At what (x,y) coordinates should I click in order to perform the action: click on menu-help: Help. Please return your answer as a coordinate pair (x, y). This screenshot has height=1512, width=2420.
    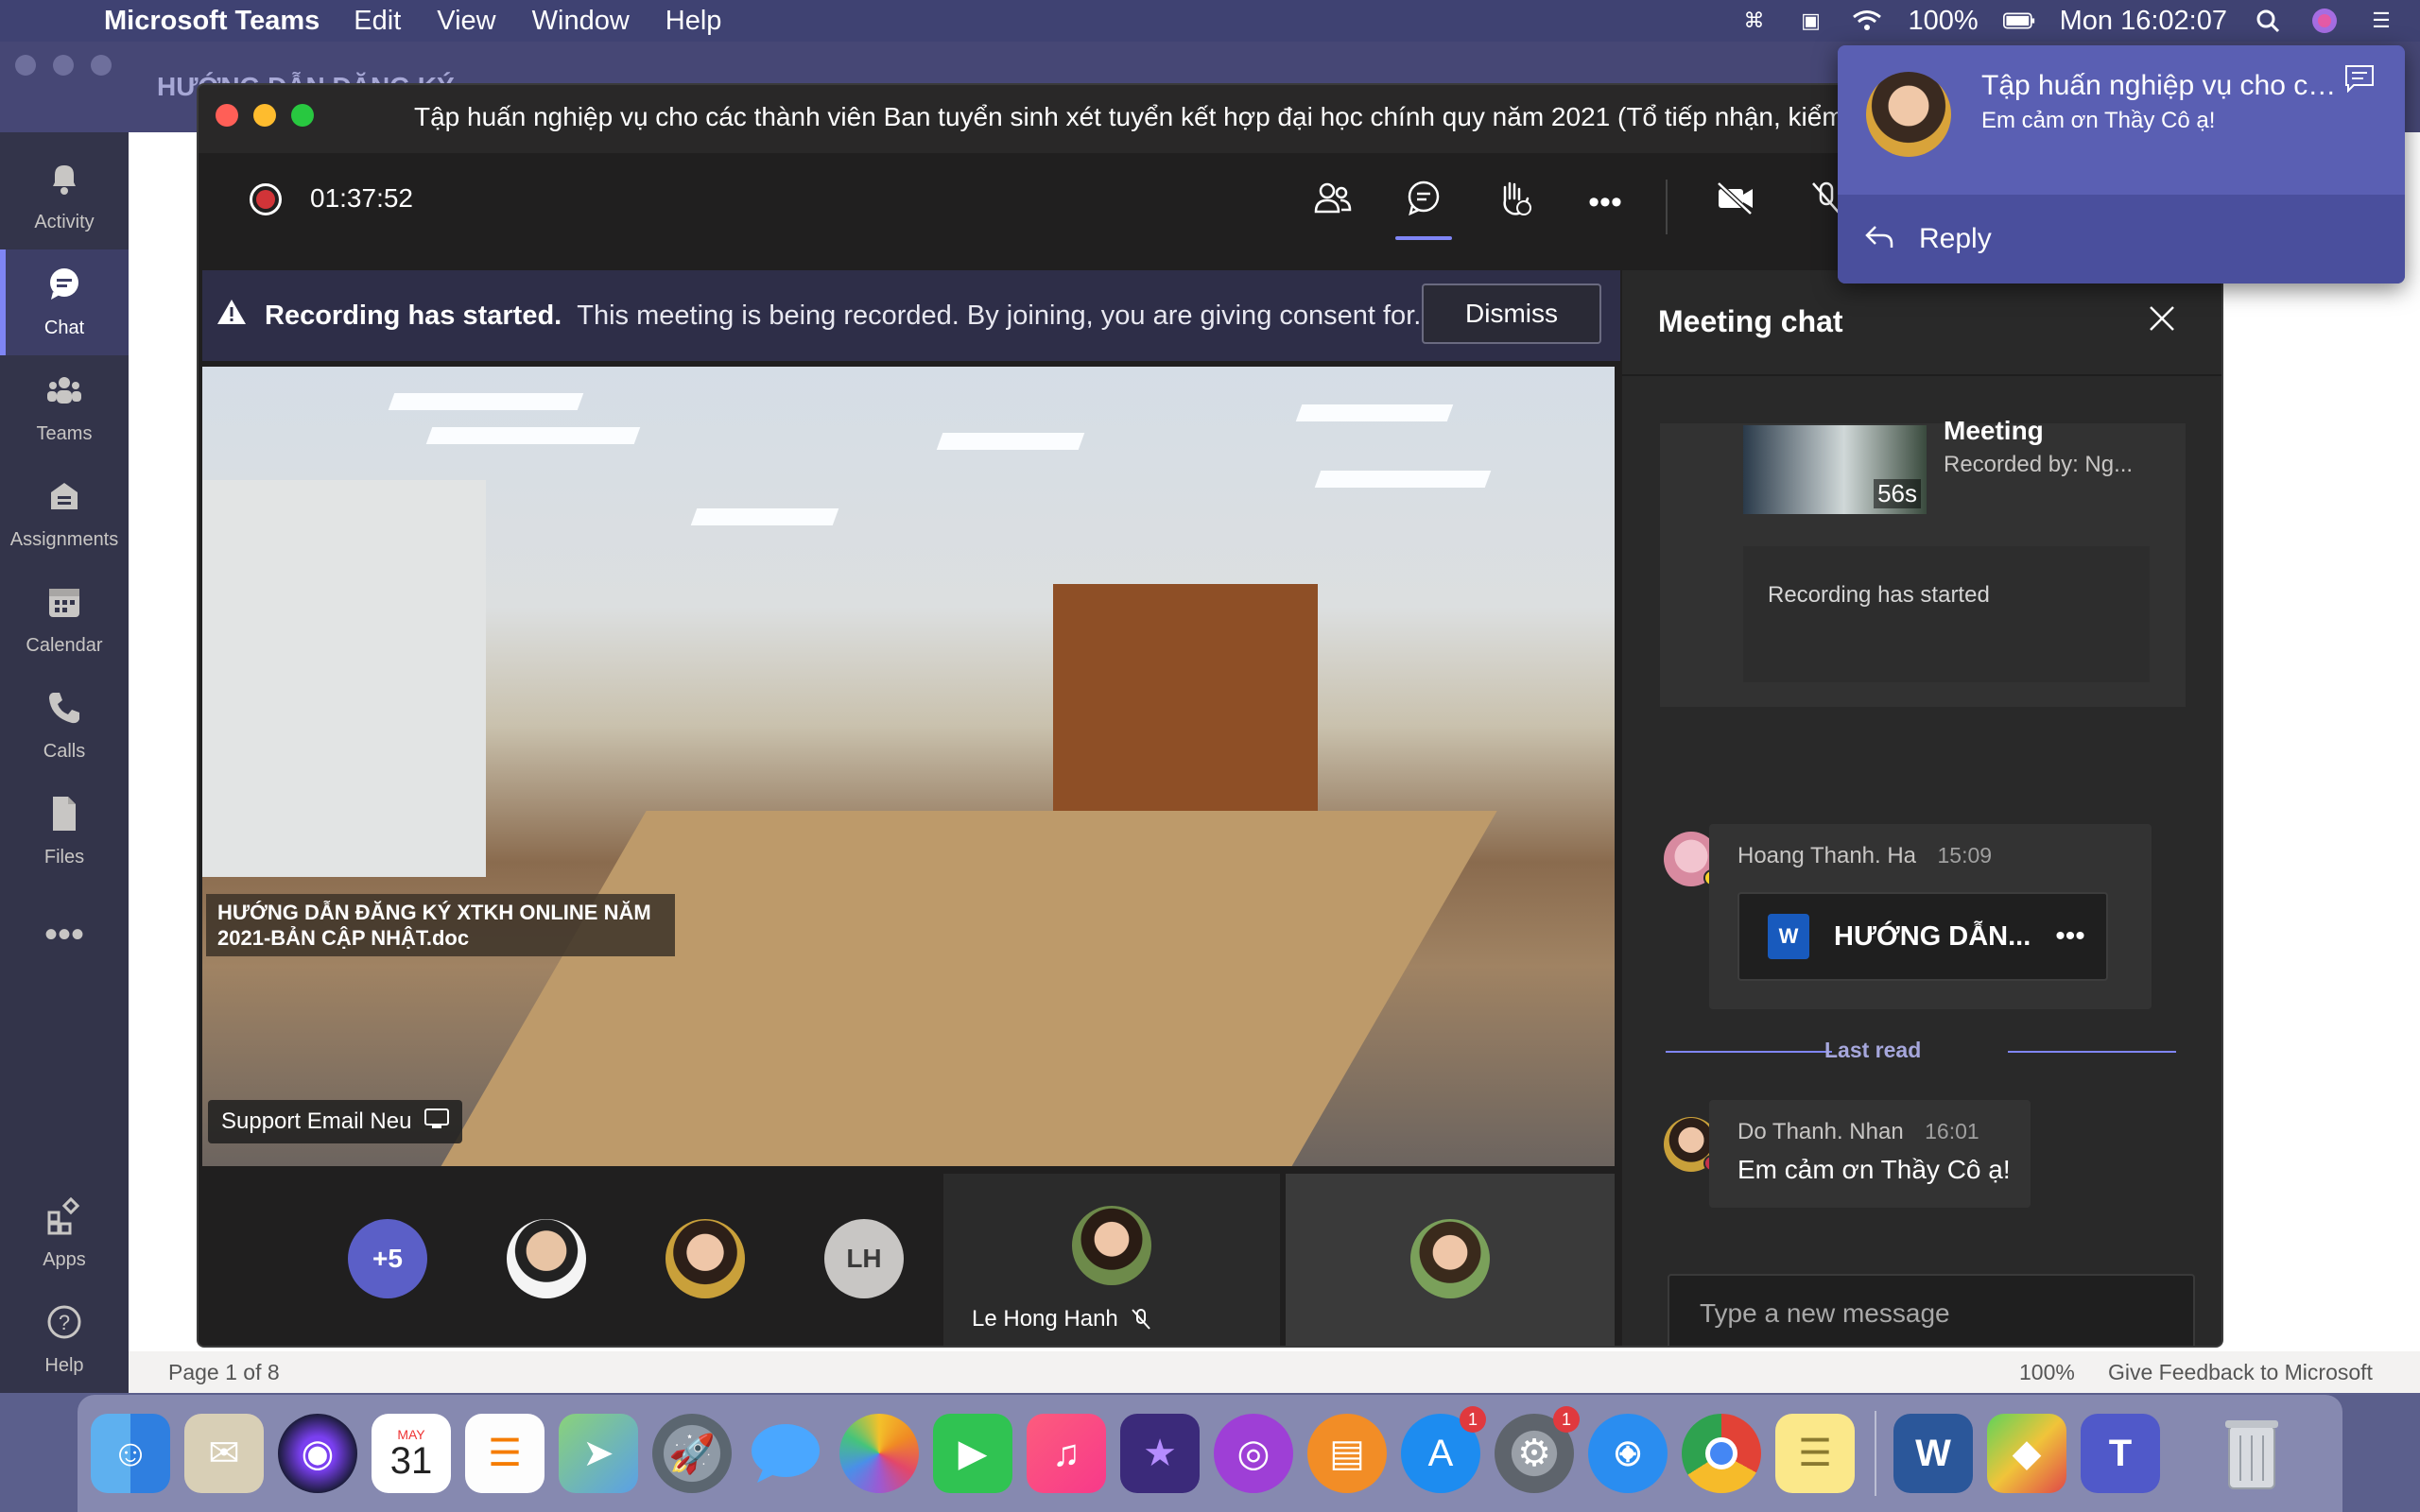
    Looking at the image, I should click on (694, 21).